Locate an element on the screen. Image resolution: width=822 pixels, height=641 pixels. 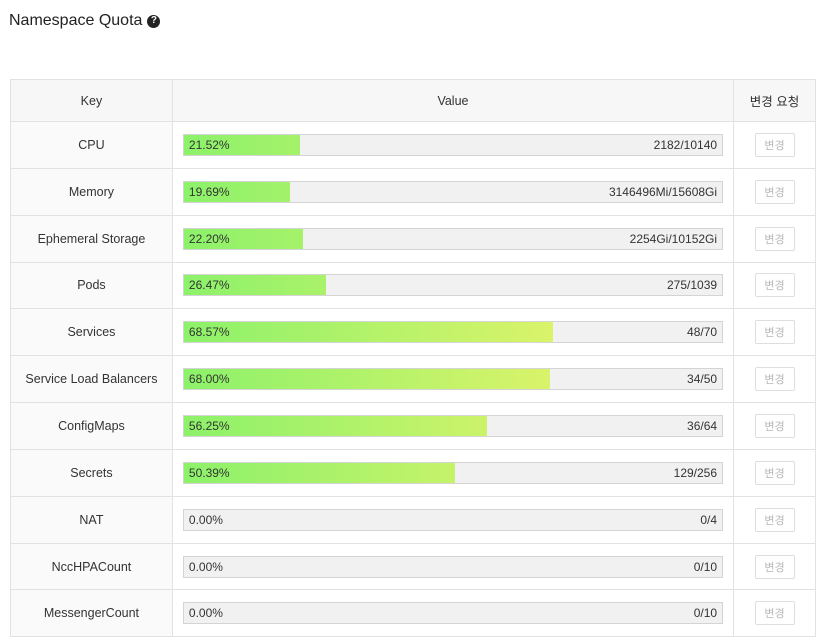
quota-value: 22.20% 2254Gi/10152Gi is located at coordinates (453, 238).